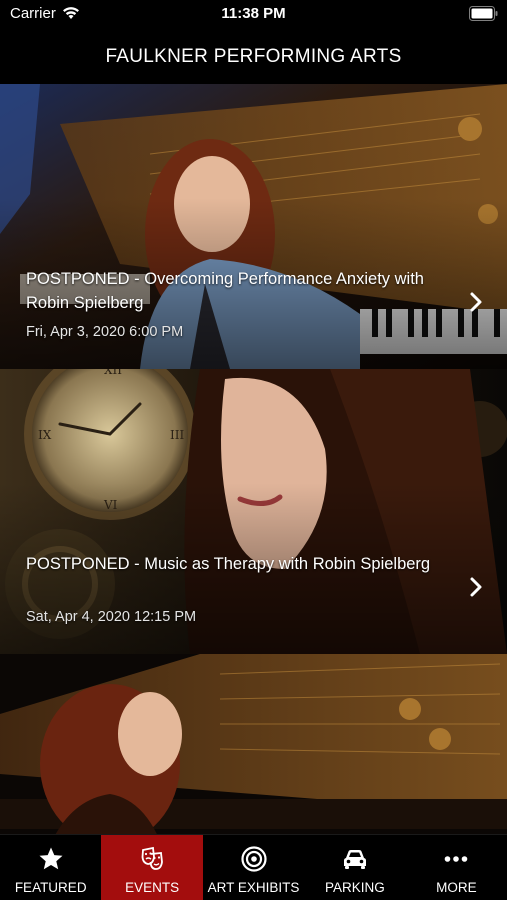 Image resolution: width=507 pixels, height=900 pixels. What do you see at coordinates (111, 617) in the screenshot?
I see `event-date: Sat, Apr 4, 2020 12:15 PM` at bounding box center [111, 617].